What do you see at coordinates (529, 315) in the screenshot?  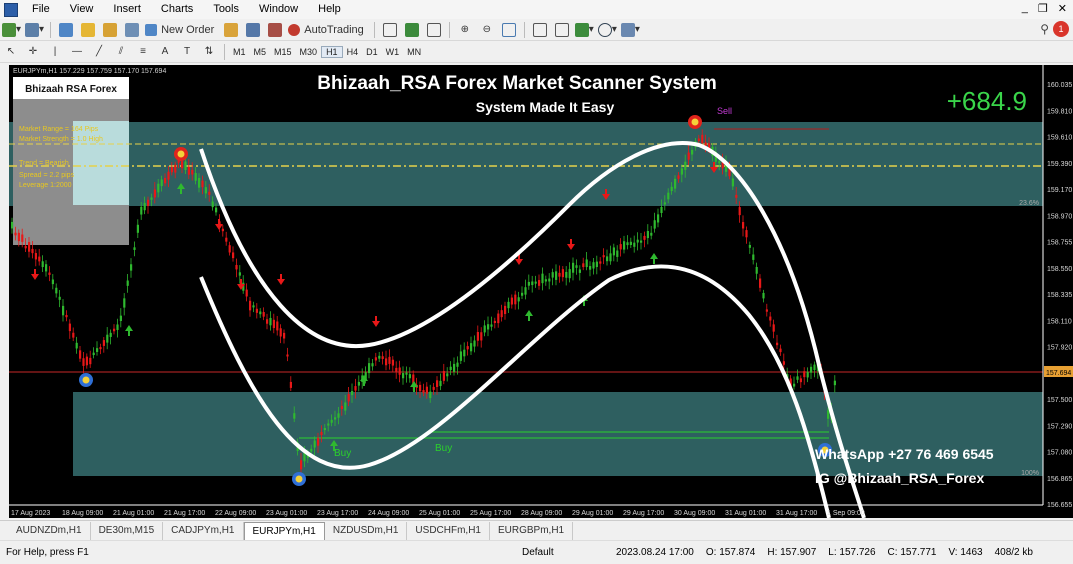 I see `buy-arrow-icon` at bounding box center [529, 315].